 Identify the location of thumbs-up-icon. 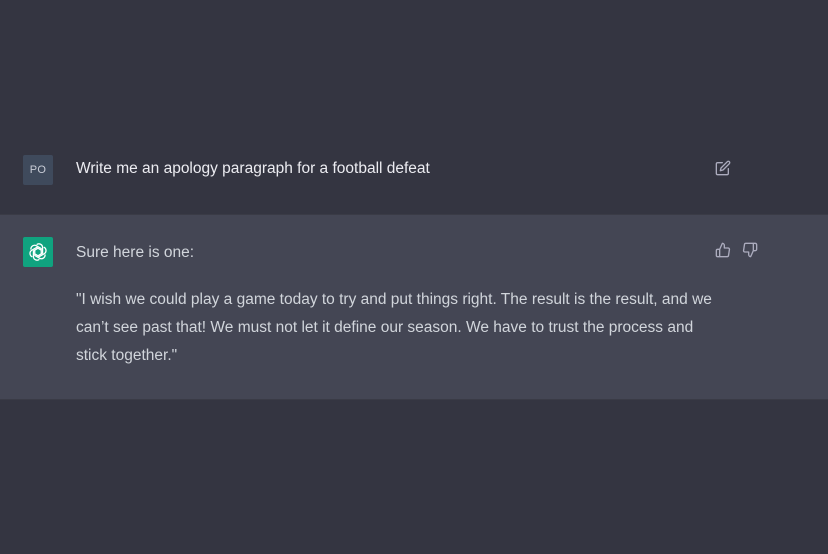
(723, 250).